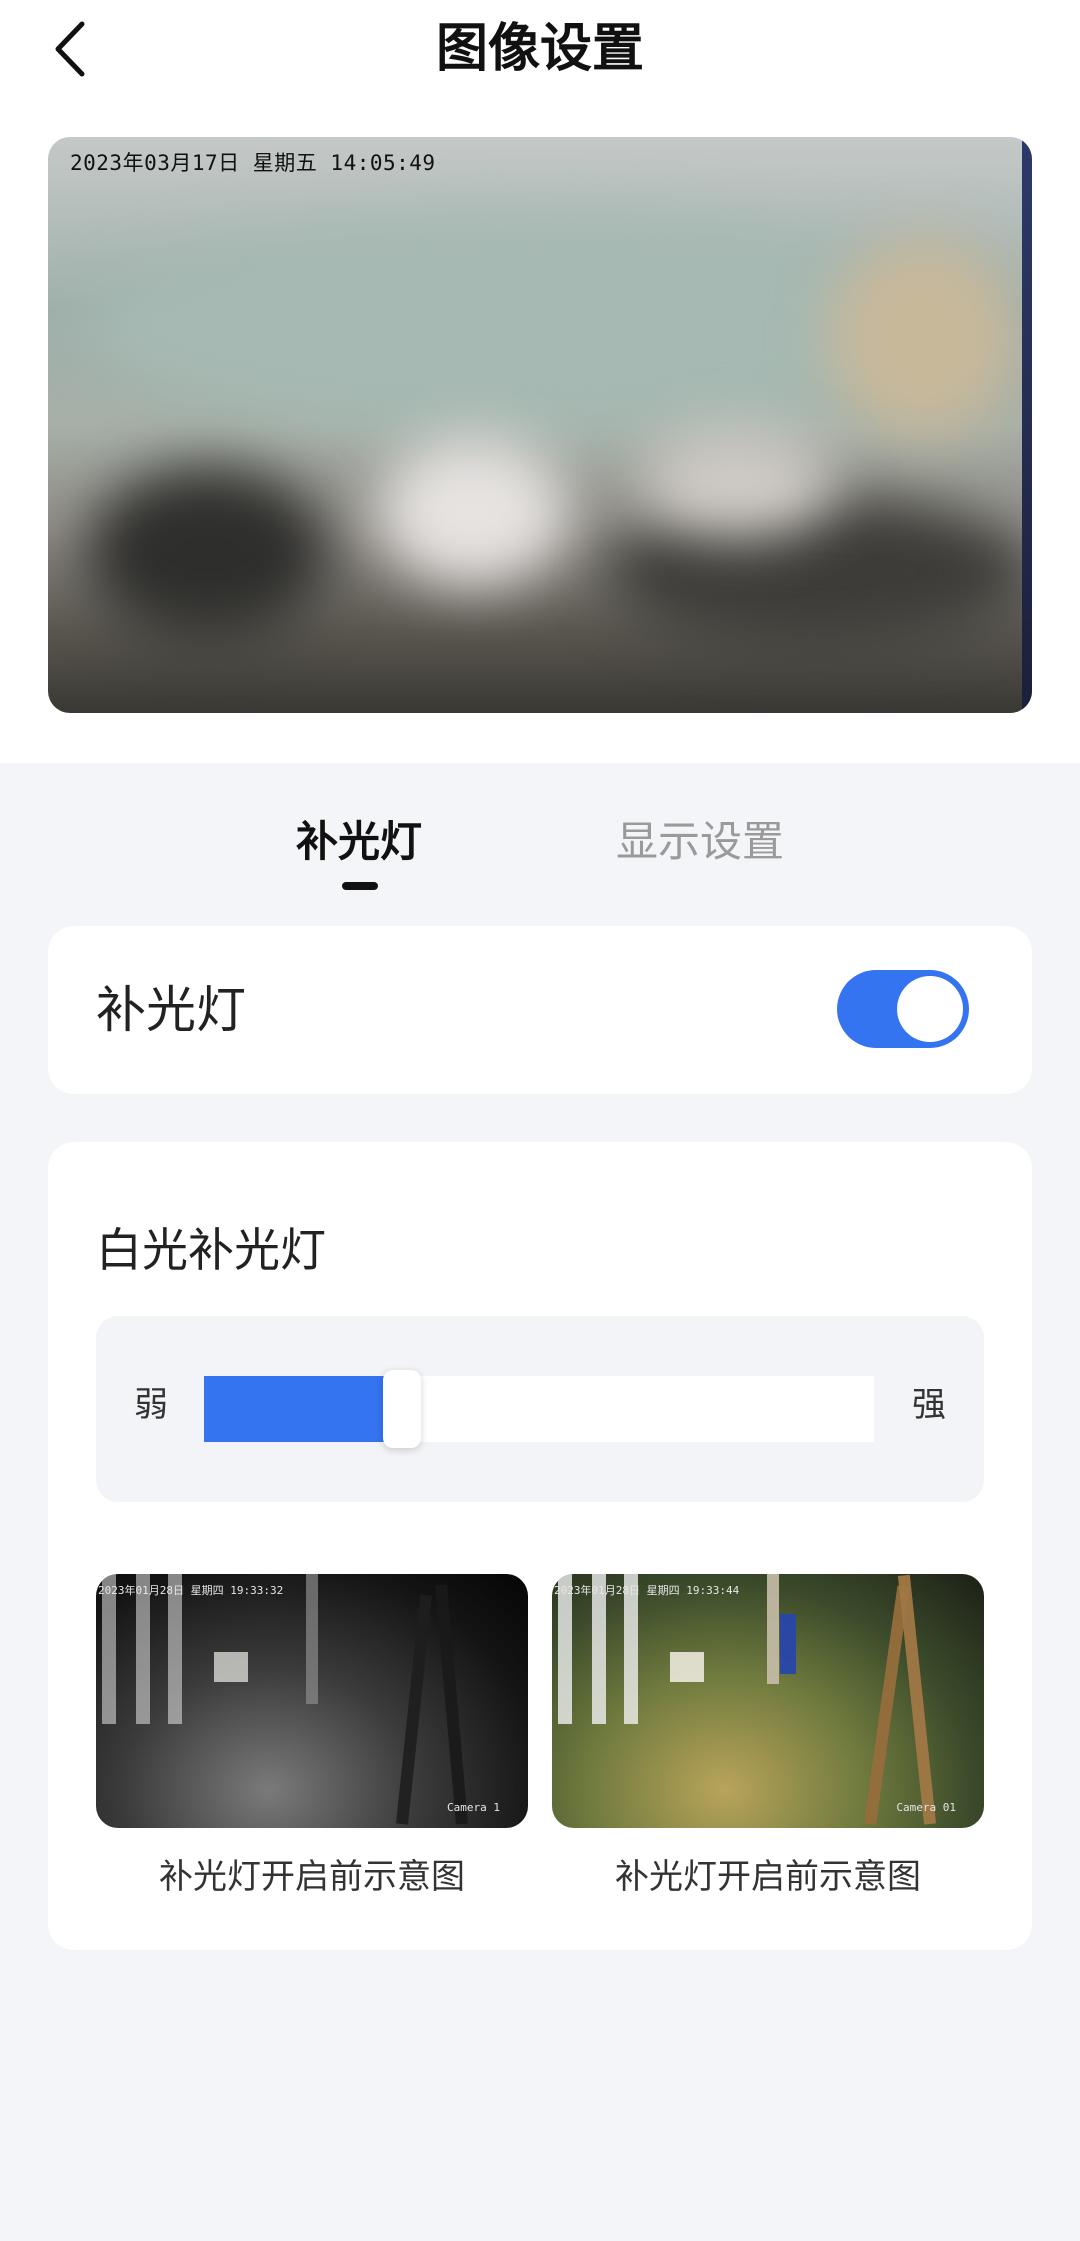 The width and height of the screenshot is (1080, 2241). What do you see at coordinates (473, 1807) in the screenshot?
I see `example-before-camera: Camera 1` at bounding box center [473, 1807].